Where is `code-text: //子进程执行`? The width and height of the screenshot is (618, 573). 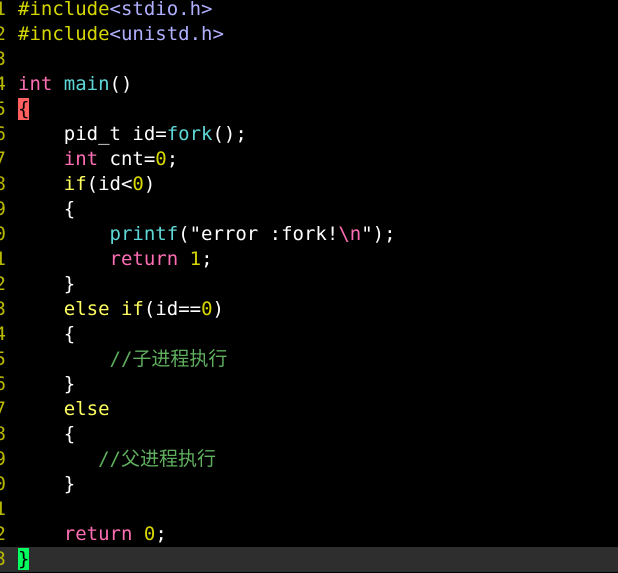
code-text: //子进程执行 is located at coordinates (123, 359).